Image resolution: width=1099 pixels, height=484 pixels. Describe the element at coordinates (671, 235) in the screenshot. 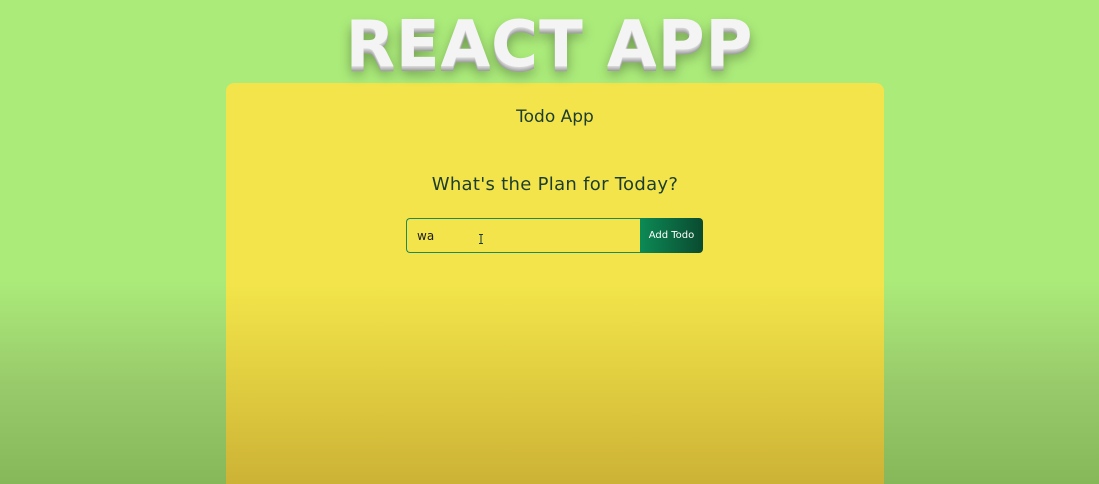

I see `add-todo-button: Add Todo` at that location.